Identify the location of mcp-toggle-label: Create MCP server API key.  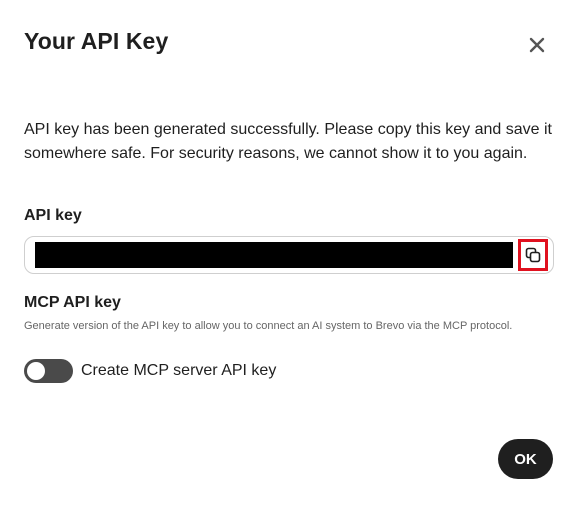
(179, 370).